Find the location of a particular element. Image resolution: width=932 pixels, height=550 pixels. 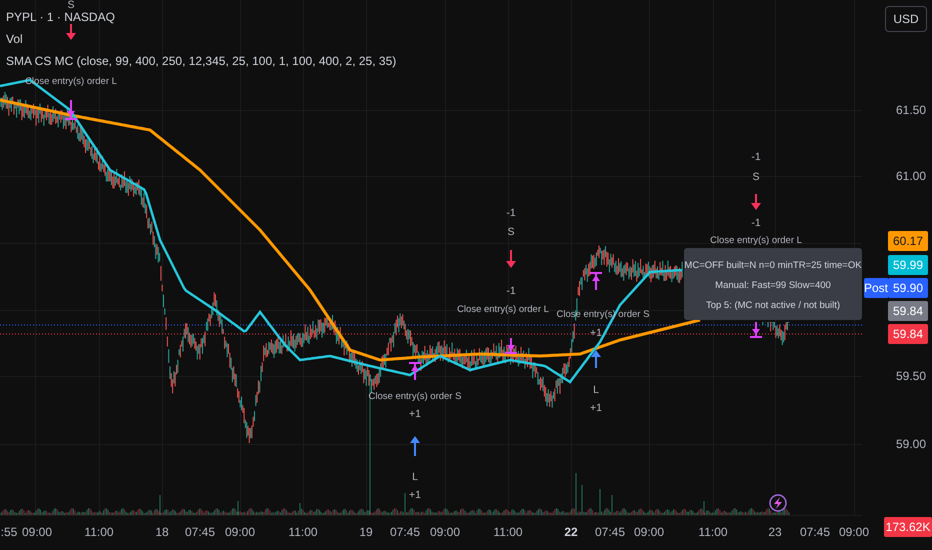

price-tick: 59.50 is located at coordinates (911, 376).